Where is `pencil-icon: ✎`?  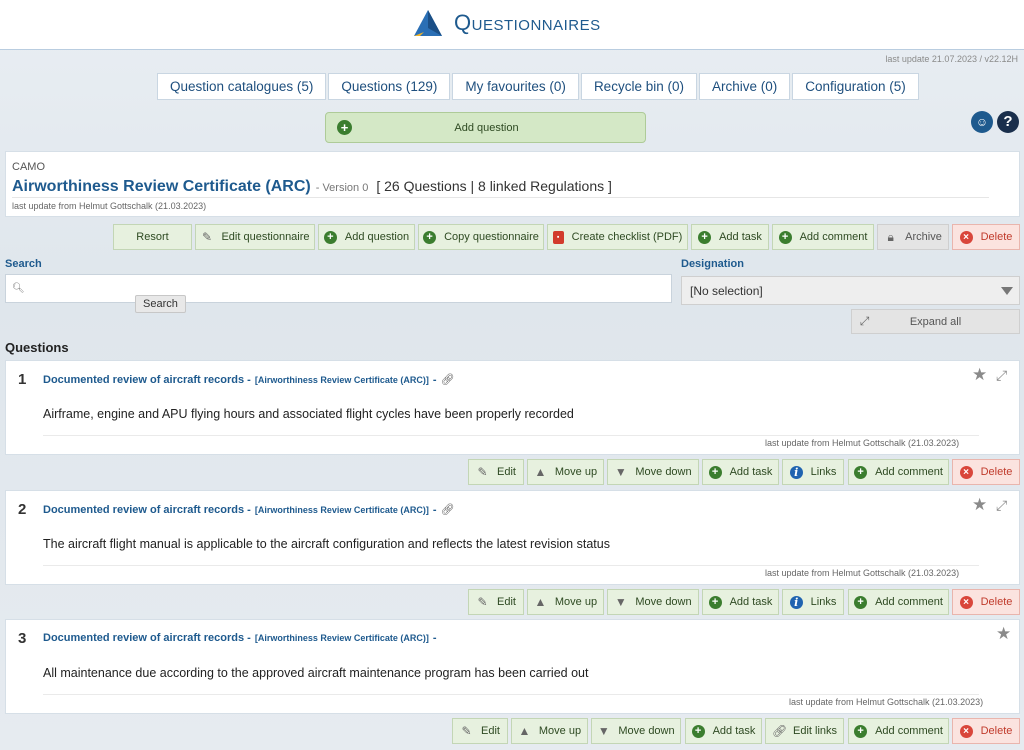
pencil-icon: ✎ is located at coordinates (466, 730).